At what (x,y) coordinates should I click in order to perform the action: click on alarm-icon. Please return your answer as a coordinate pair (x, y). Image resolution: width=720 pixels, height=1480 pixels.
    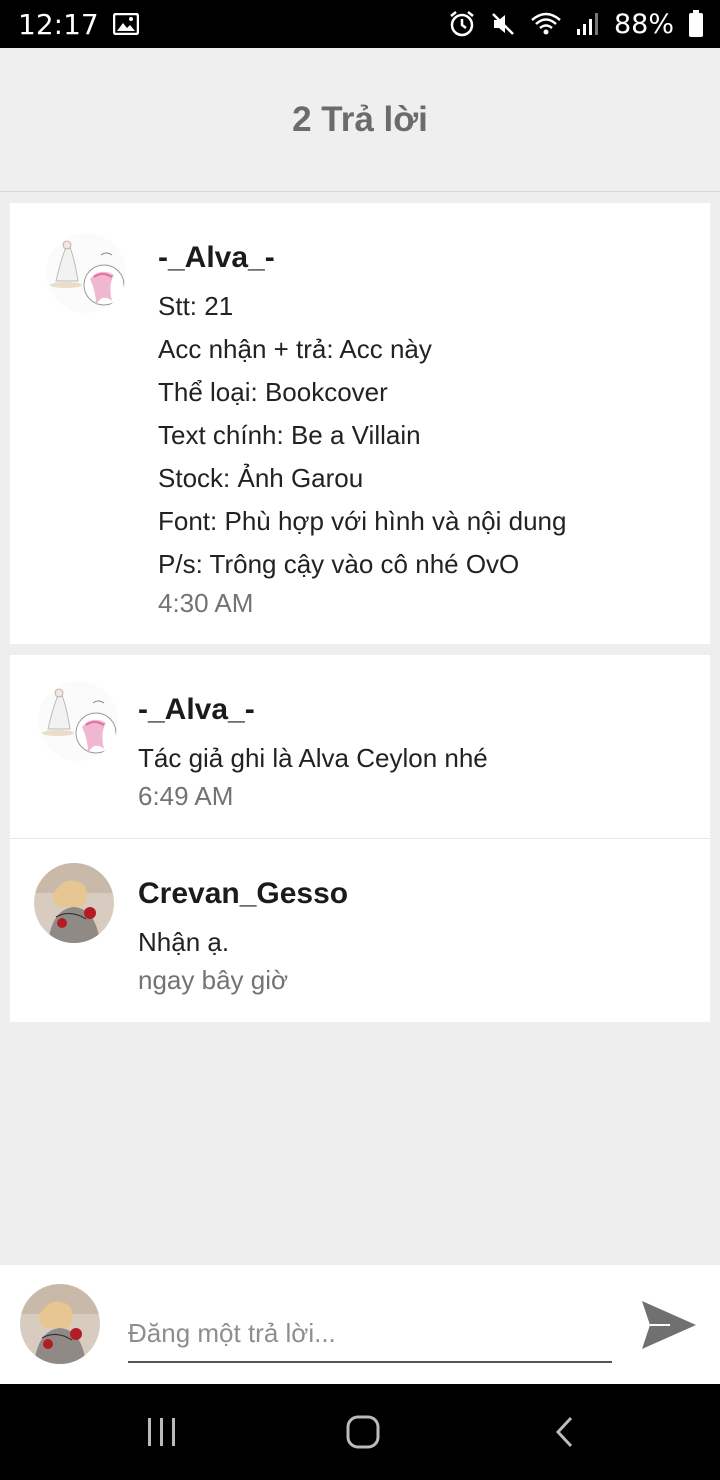
    Looking at the image, I should click on (462, 24).